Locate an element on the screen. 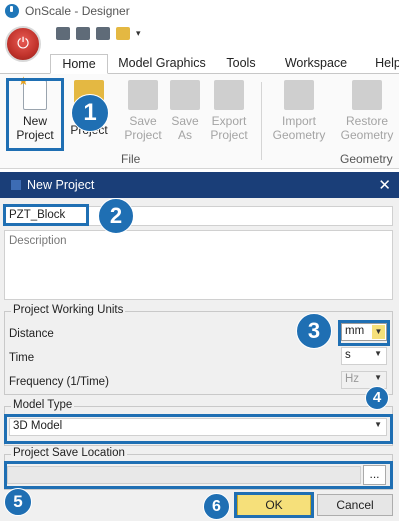  save-icon is located at coordinates (63, 33).